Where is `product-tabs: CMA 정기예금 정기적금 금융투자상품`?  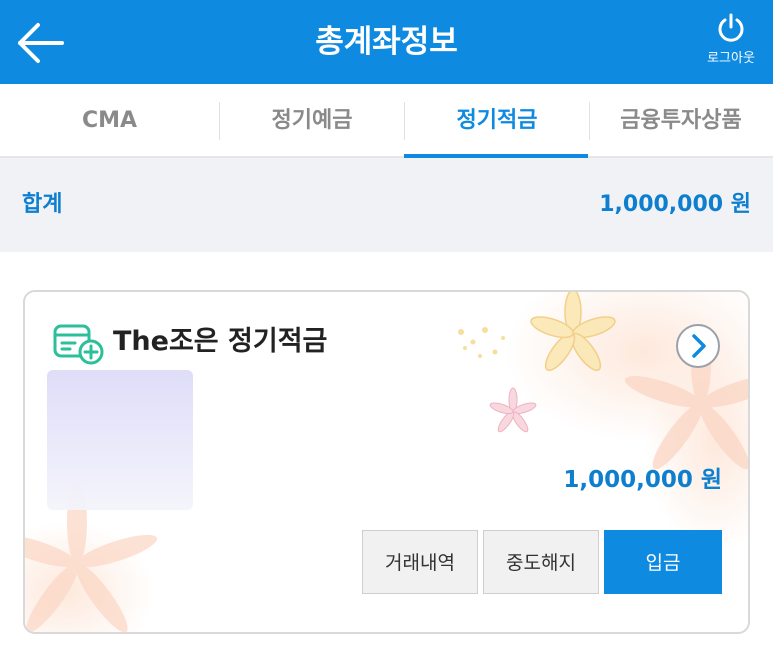 product-tabs: CMA 정기예금 정기적금 금융투자상품 is located at coordinates (386, 121).